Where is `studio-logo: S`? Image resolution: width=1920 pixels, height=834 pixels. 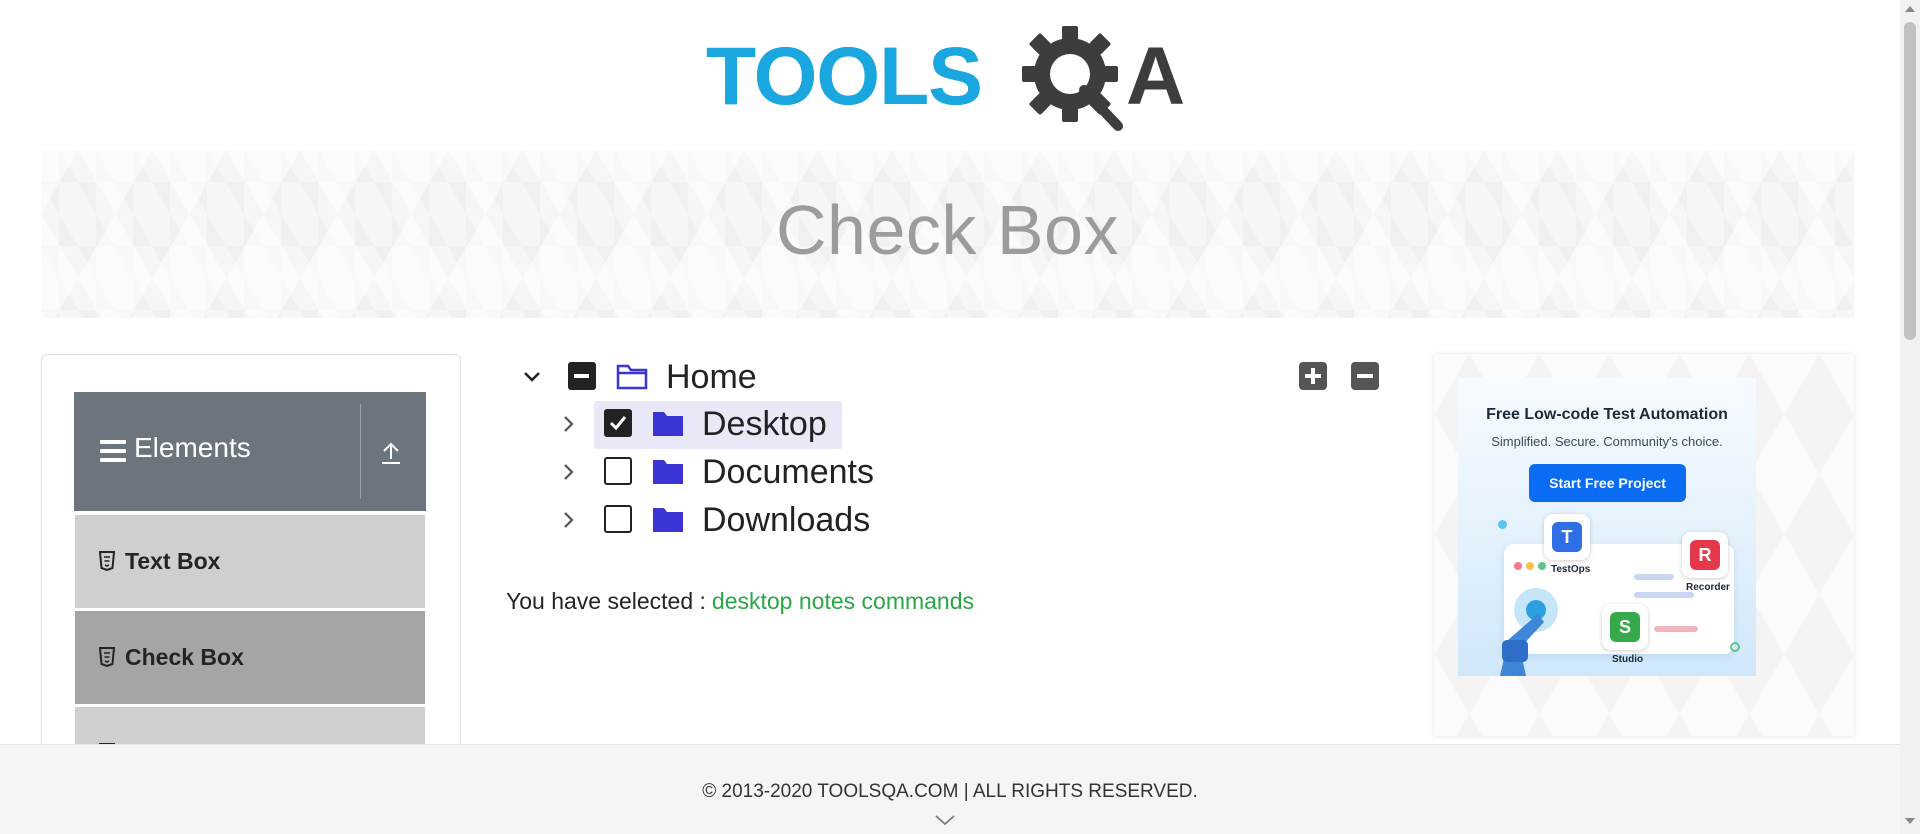
studio-logo: S is located at coordinates (1625, 627).